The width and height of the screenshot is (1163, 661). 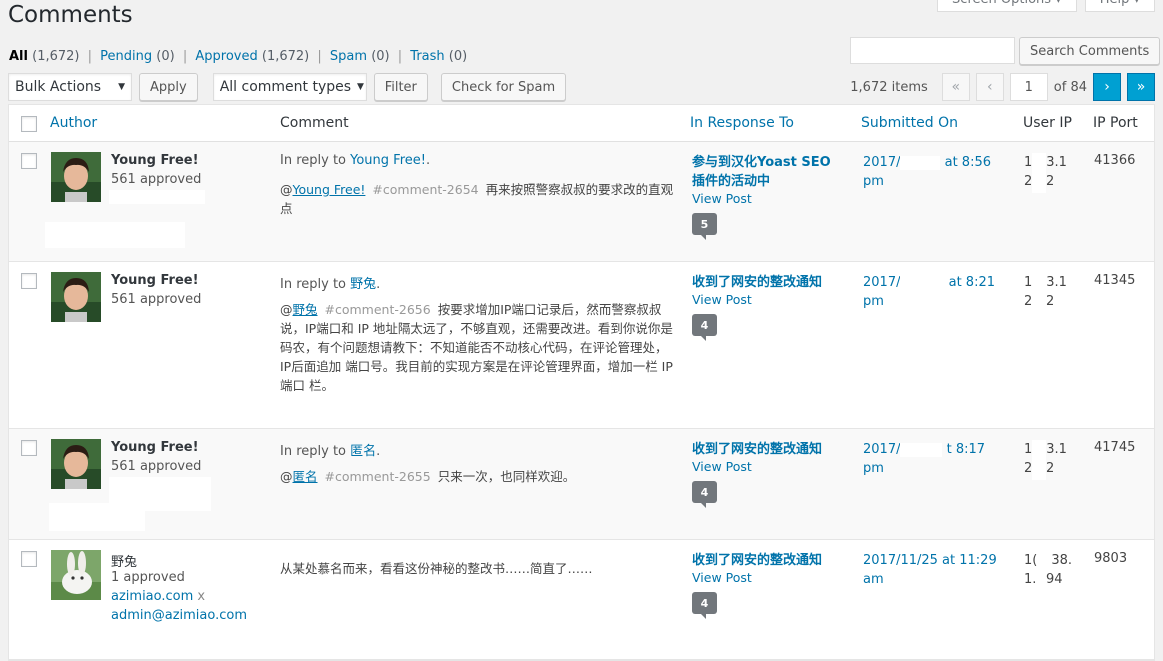 I want to click on reply-to-link: 野兔, so click(x=363, y=284).